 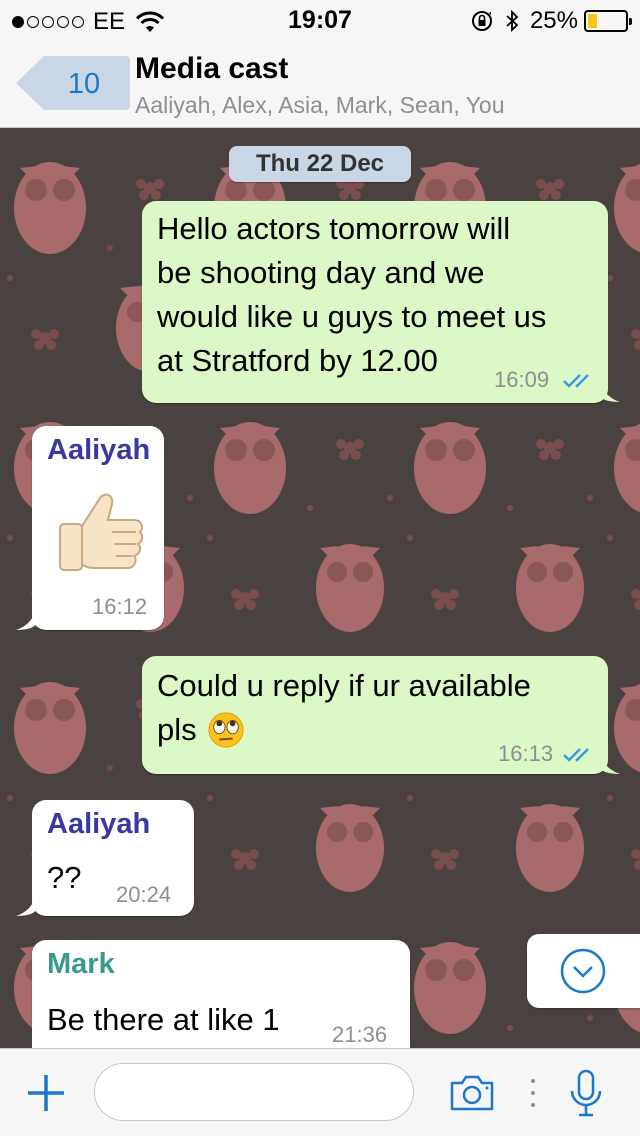 What do you see at coordinates (321, 272) in the screenshot?
I see `message-text-line: be shooting day and we` at bounding box center [321, 272].